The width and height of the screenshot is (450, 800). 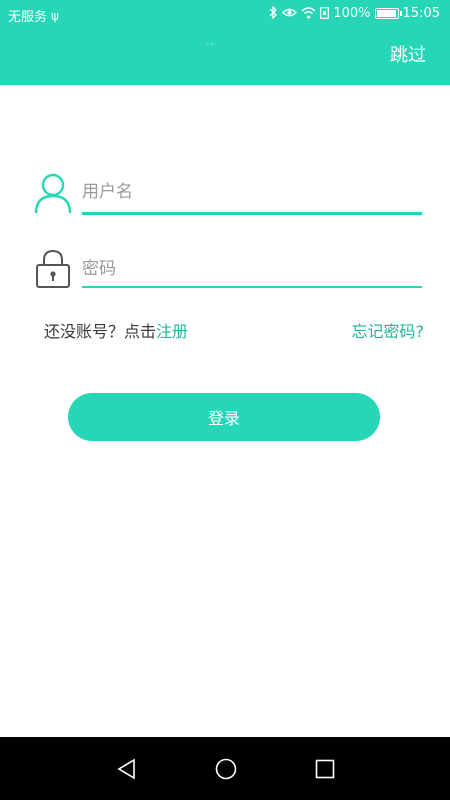 What do you see at coordinates (100, 331) in the screenshot?
I see `no-account-prompt: 还没账号？点击` at bounding box center [100, 331].